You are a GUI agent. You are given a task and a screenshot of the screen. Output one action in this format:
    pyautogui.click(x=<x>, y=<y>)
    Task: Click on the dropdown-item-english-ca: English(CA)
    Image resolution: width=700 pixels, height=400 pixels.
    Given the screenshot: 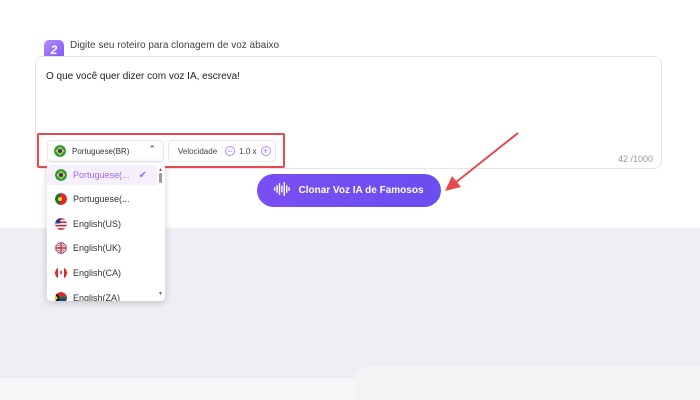 What is the action you would take?
    pyautogui.click(x=102, y=273)
    